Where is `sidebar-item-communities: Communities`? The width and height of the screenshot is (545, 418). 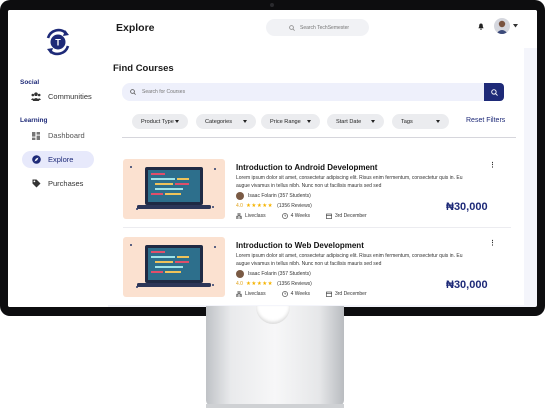
sidebar-item-communities: Communities is located at coordinates (58, 96).